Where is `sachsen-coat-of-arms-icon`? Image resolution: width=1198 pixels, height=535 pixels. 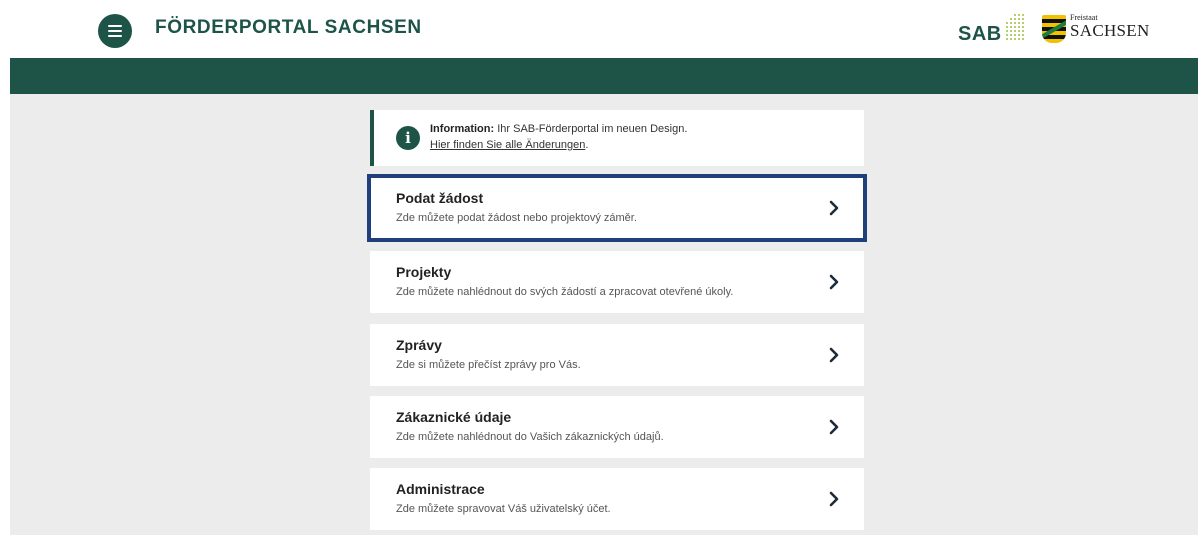
sachsen-coat-of-arms-icon is located at coordinates (1054, 29).